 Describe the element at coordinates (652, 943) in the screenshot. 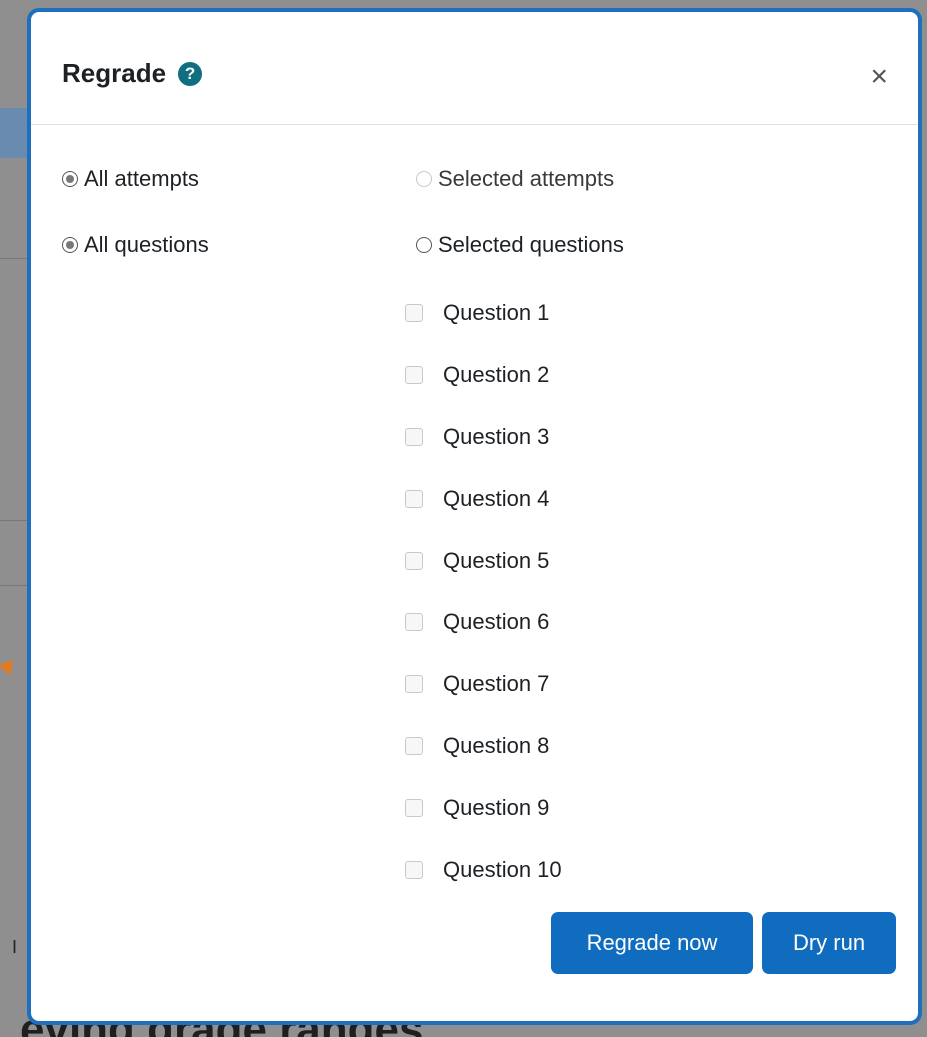

I see `regrade-now-button: Regrade now` at that location.